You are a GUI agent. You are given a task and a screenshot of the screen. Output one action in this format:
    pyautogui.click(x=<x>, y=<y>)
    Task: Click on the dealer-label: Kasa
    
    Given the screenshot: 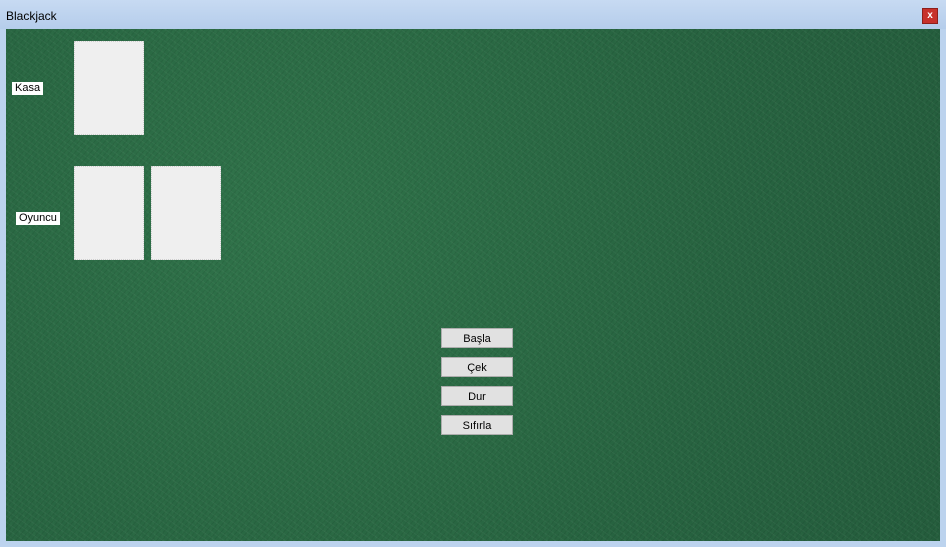 What is the action you would take?
    pyautogui.click(x=28, y=88)
    